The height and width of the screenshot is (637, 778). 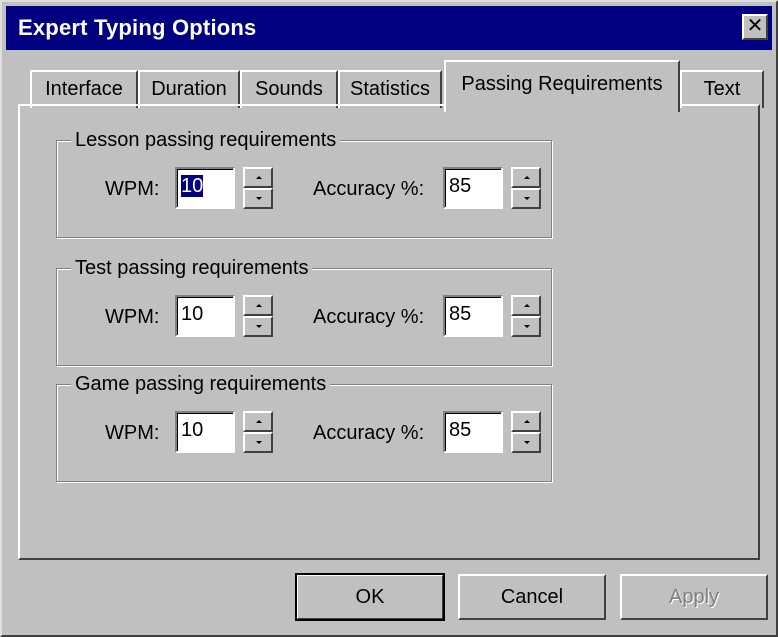 I want to click on button-label: Cancel, so click(x=532, y=597).